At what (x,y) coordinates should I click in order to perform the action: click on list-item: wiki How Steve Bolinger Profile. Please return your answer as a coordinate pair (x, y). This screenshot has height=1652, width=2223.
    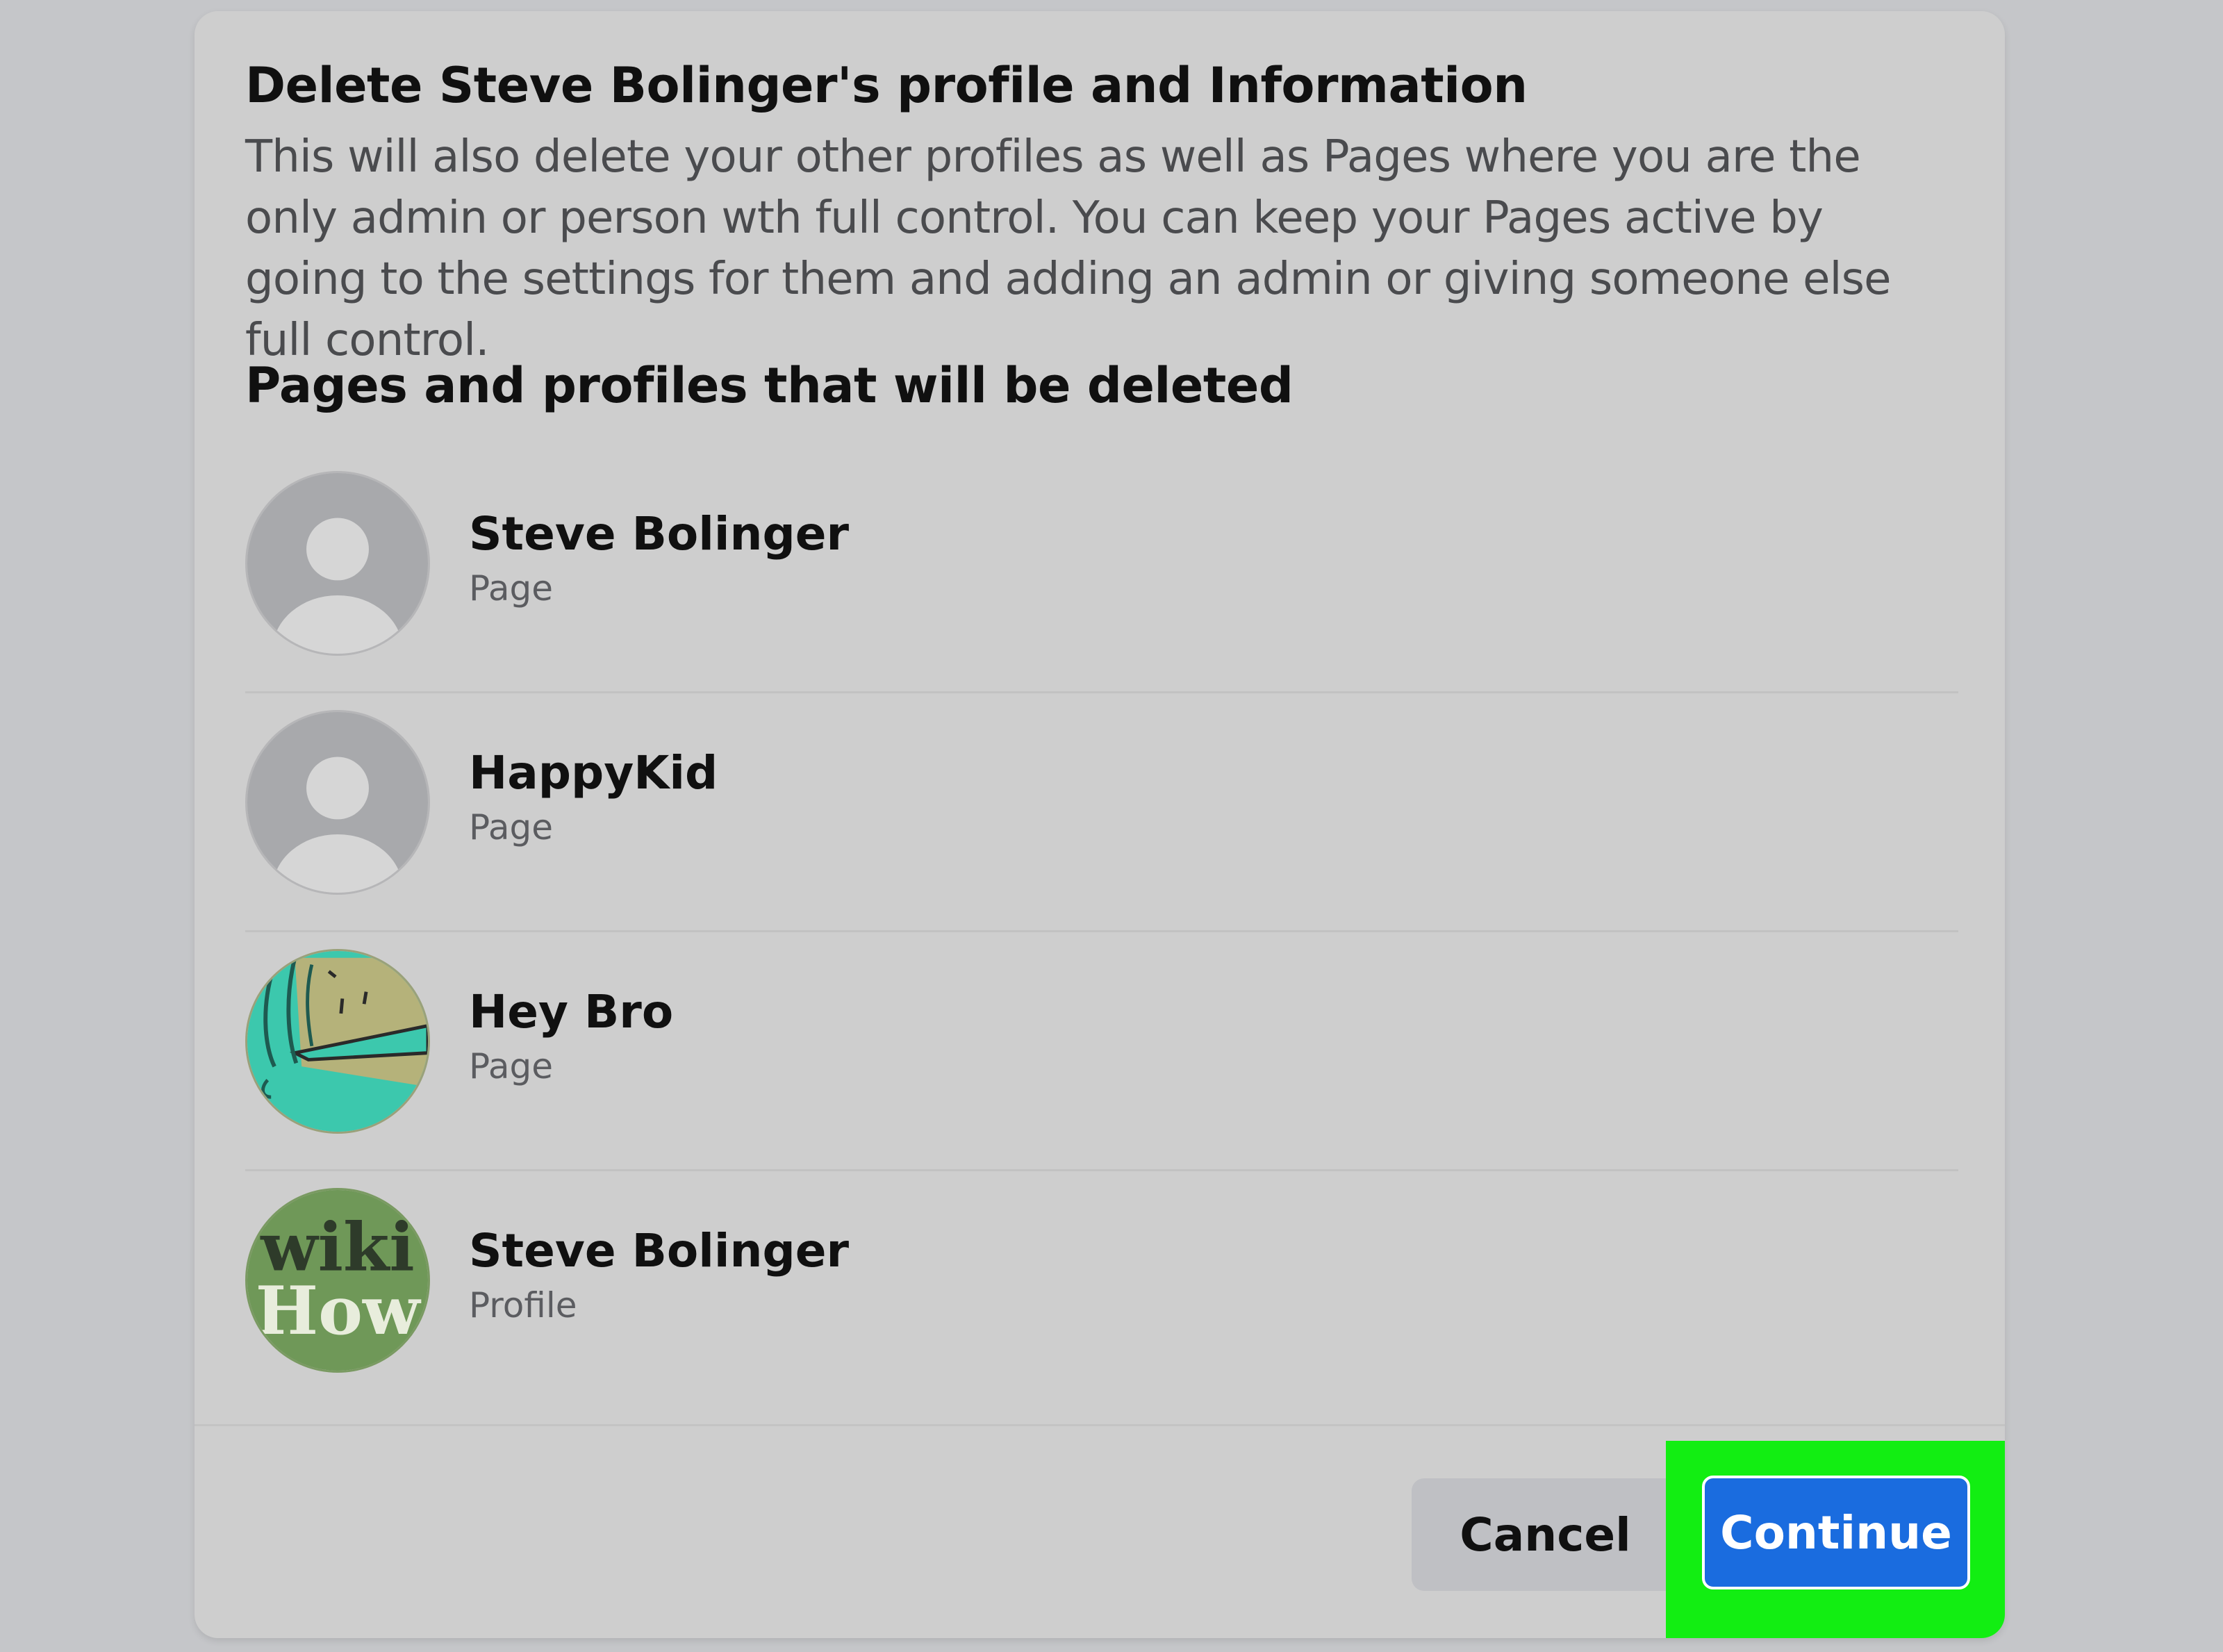
    Looking at the image, I should click on (1101, 1294).